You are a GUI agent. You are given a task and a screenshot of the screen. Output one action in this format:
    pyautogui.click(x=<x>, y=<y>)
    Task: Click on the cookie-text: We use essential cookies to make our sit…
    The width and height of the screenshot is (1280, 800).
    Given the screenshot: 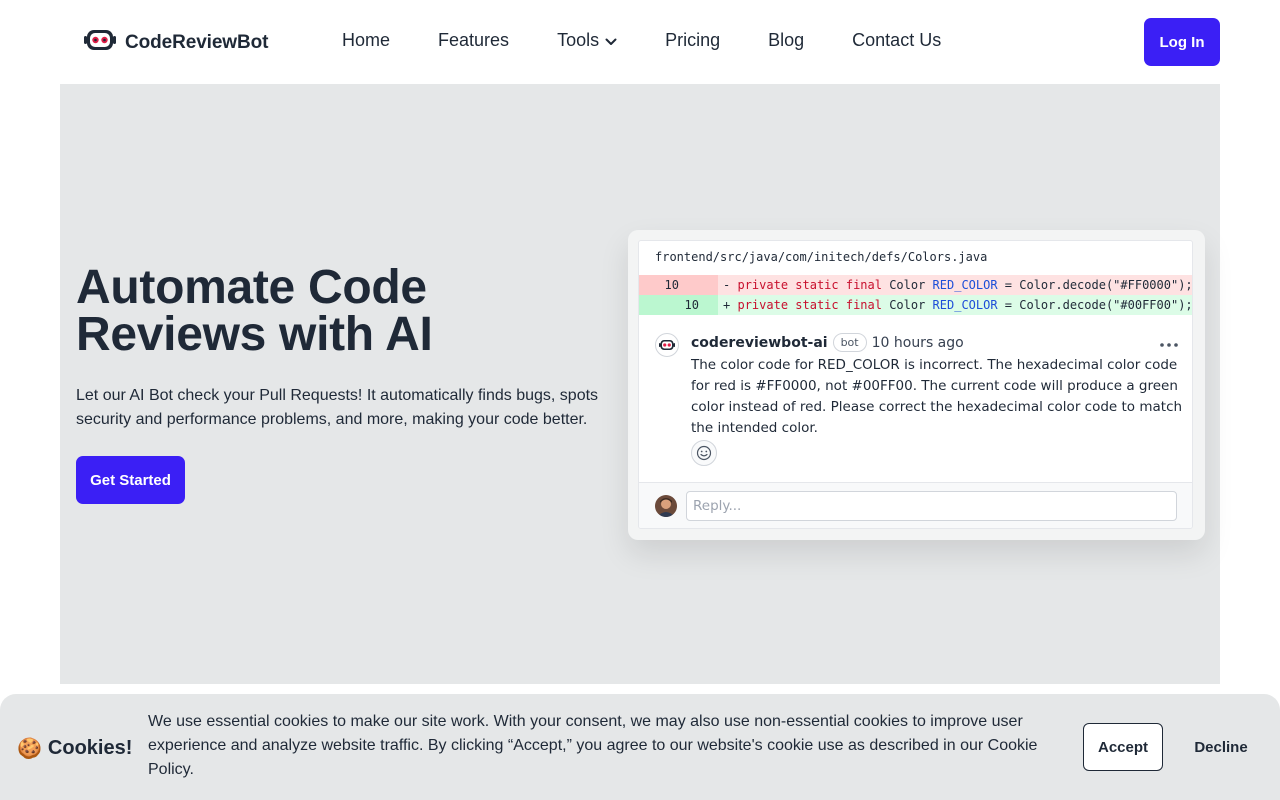 What is the action you would take?
    pyautogui.click(x=593, y=745)
    